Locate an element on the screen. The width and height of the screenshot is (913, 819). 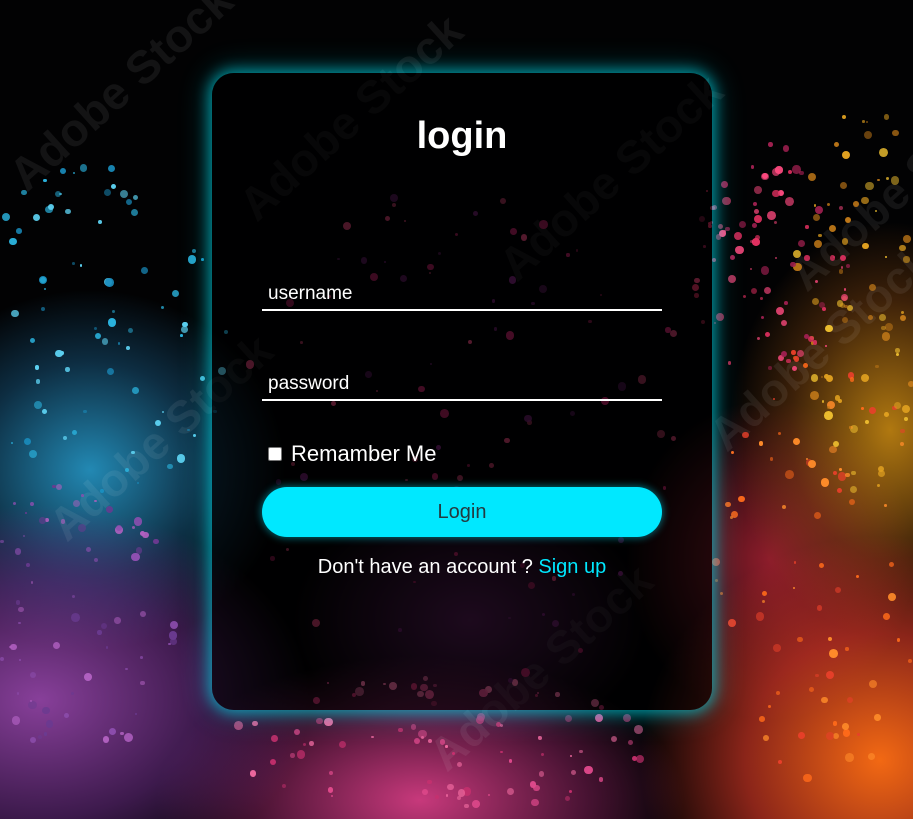
login-button: Login is located at coordinates (462, 512).